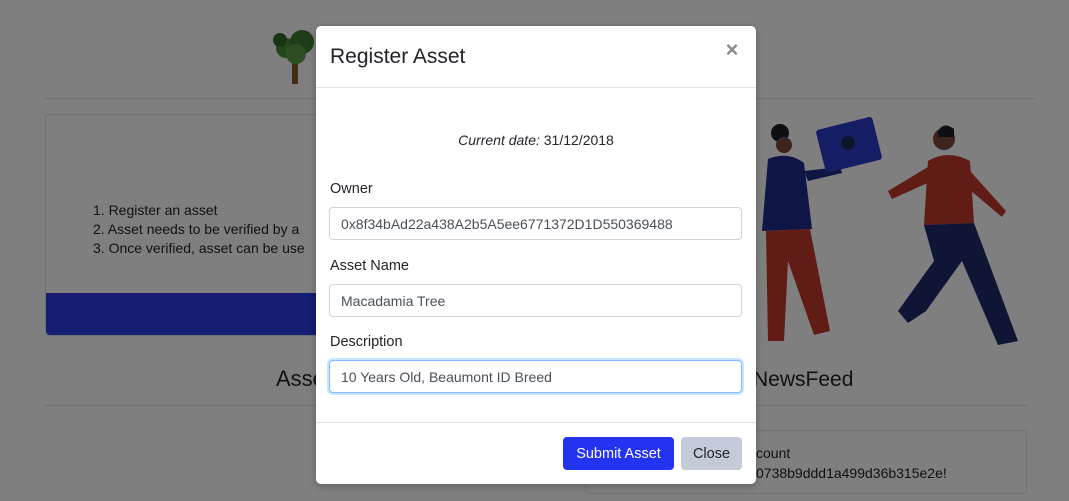  What do you see at coordinates (366, 342) in the screenshot?
I see `description-label: Description` at bounding box center [366, 342].